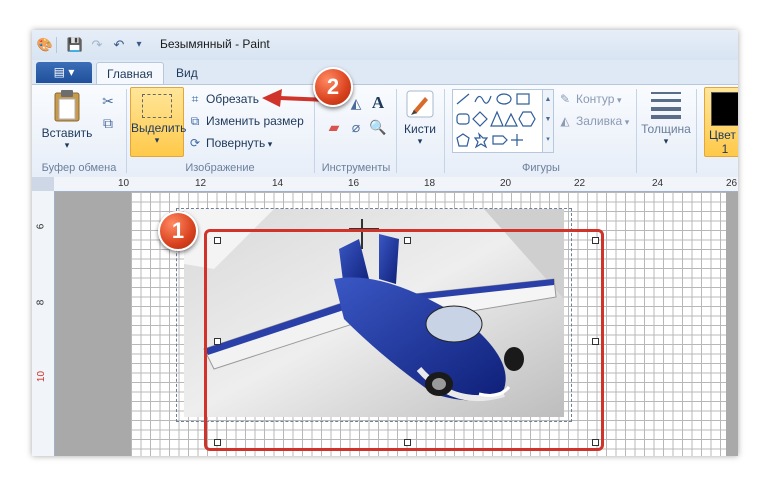 This screenshot has width=769, height=486. What do you see at coordinates (278, 183) in the screenshot?
I see `ruler-tick: 14` at bounding box center [278, 183].